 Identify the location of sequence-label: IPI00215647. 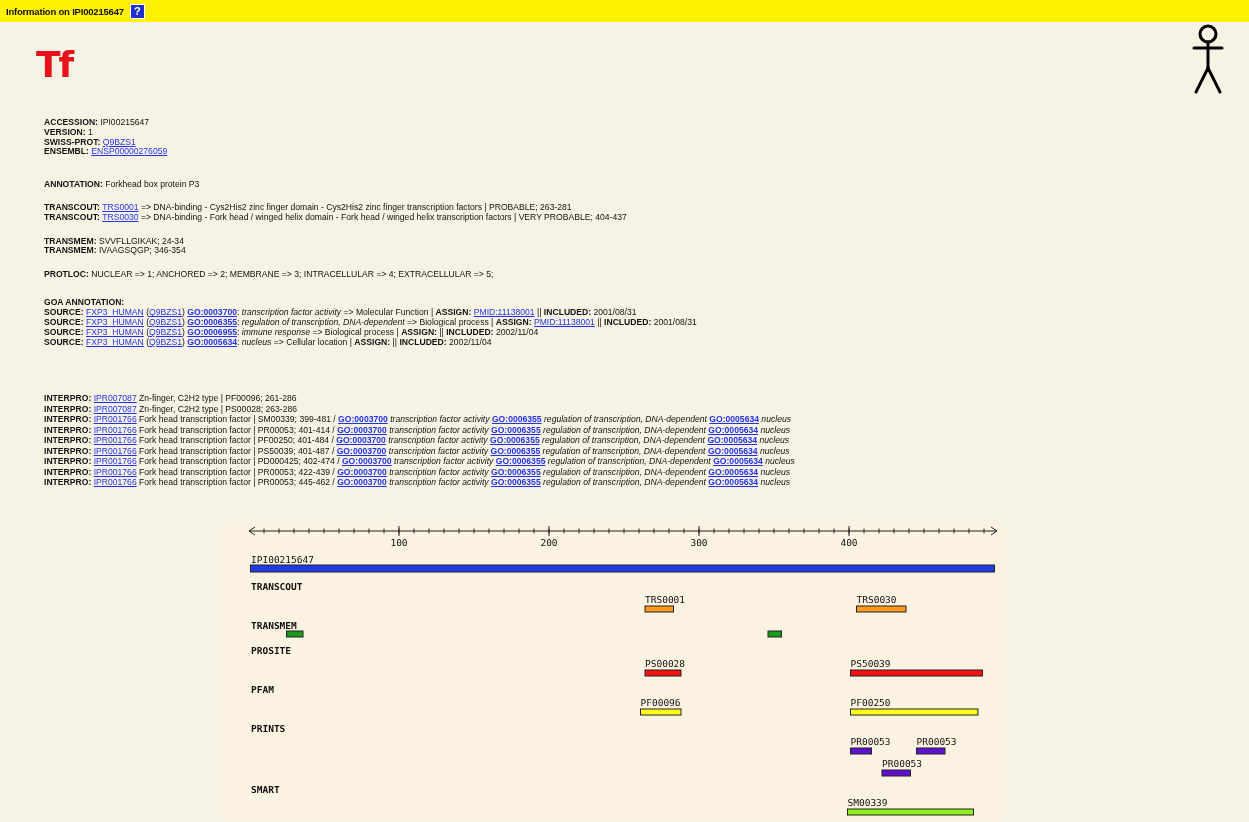
(282, 559).